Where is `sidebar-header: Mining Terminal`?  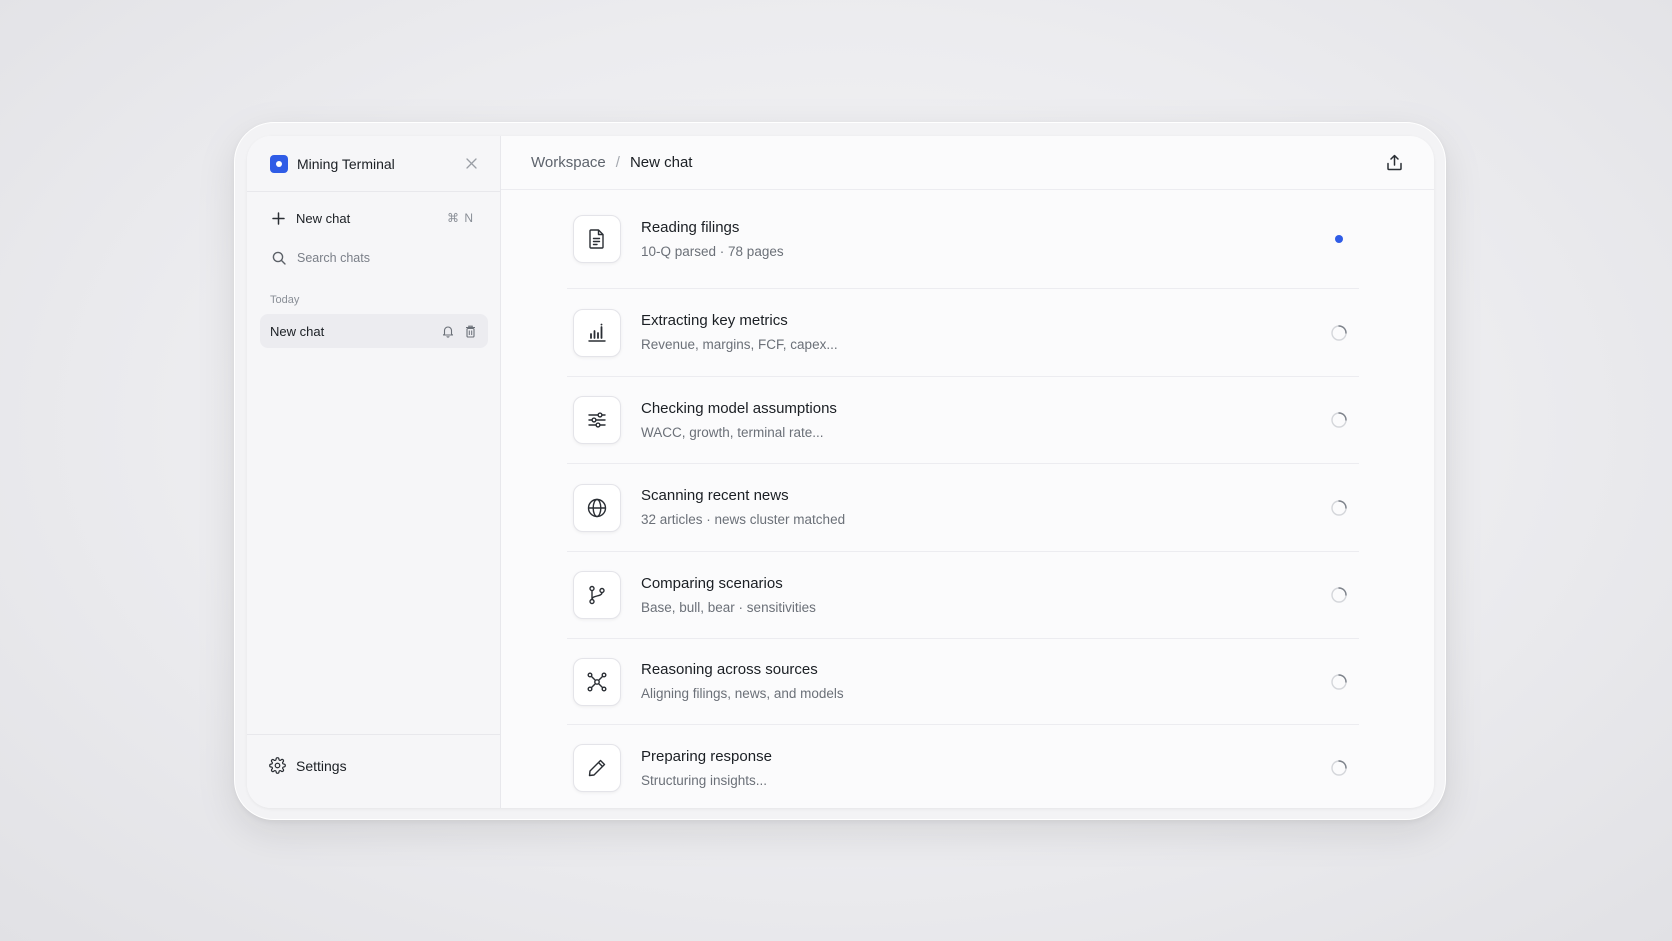 sidebar-header: Mining Terminal is located at coordinates (373, 164).